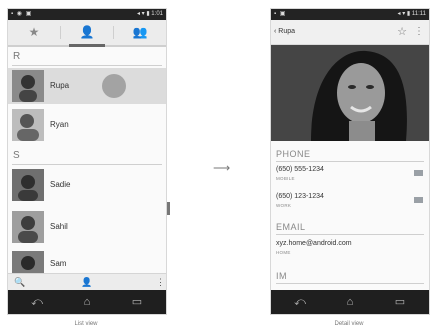 This screenshot has height=332, width=435. What do you see at coordinates (411, 14) in the screenshot?
I see `status-icons: ◂ ▾ ▮ 11:11` at bounding box center [411, 14].